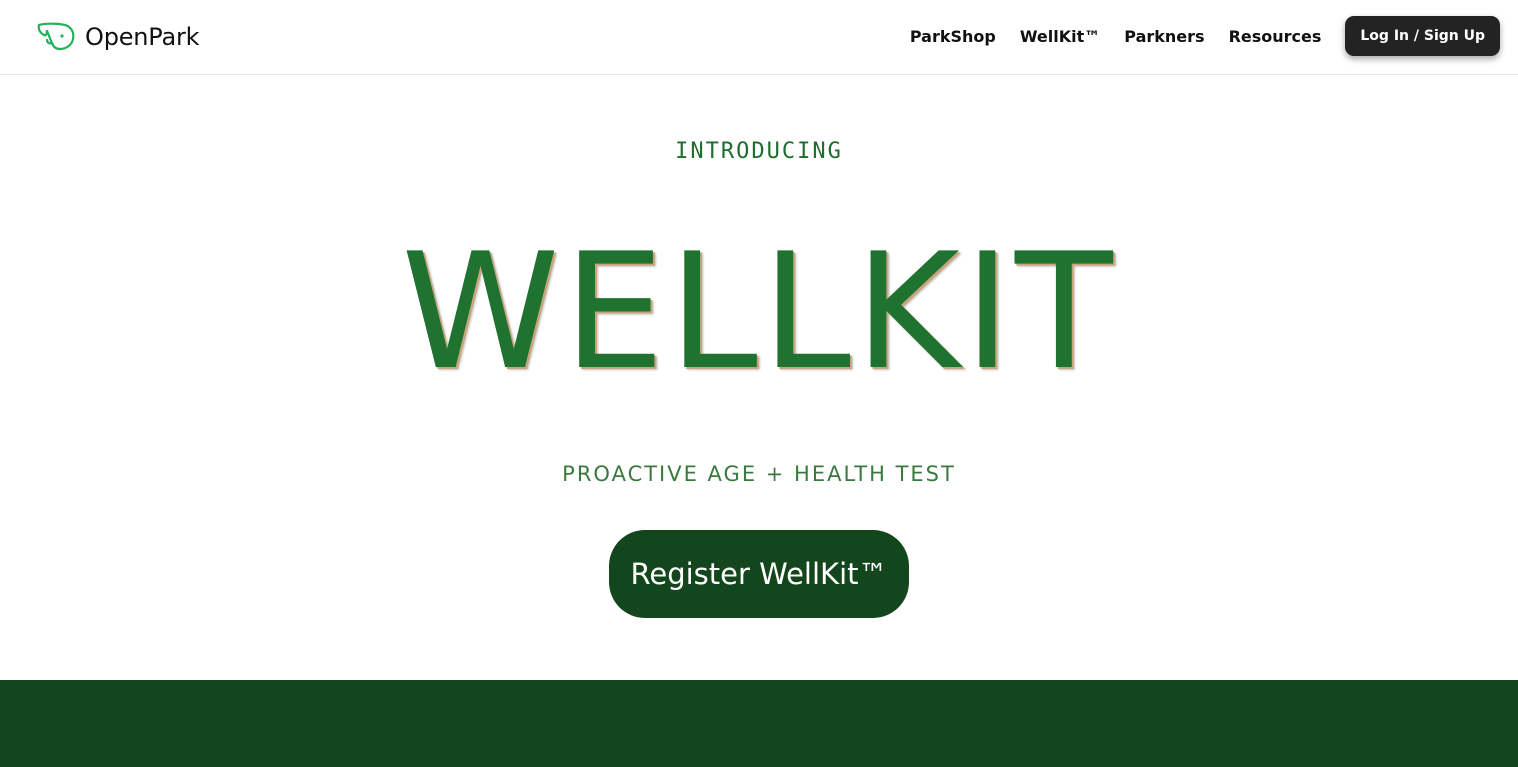 The width and height of the screenshot is (1518, 767). Describe the element at coordinates (1275, 36) in the screenshot. I see `nav-resources: Resources` at that location.